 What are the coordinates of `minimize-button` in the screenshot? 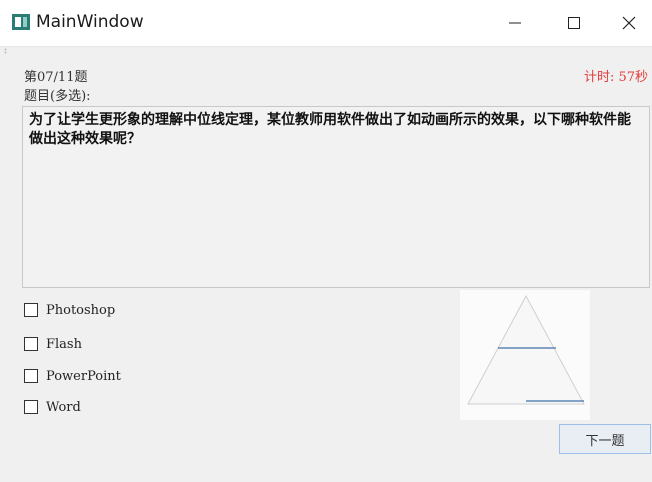 It's located at (515, 23).